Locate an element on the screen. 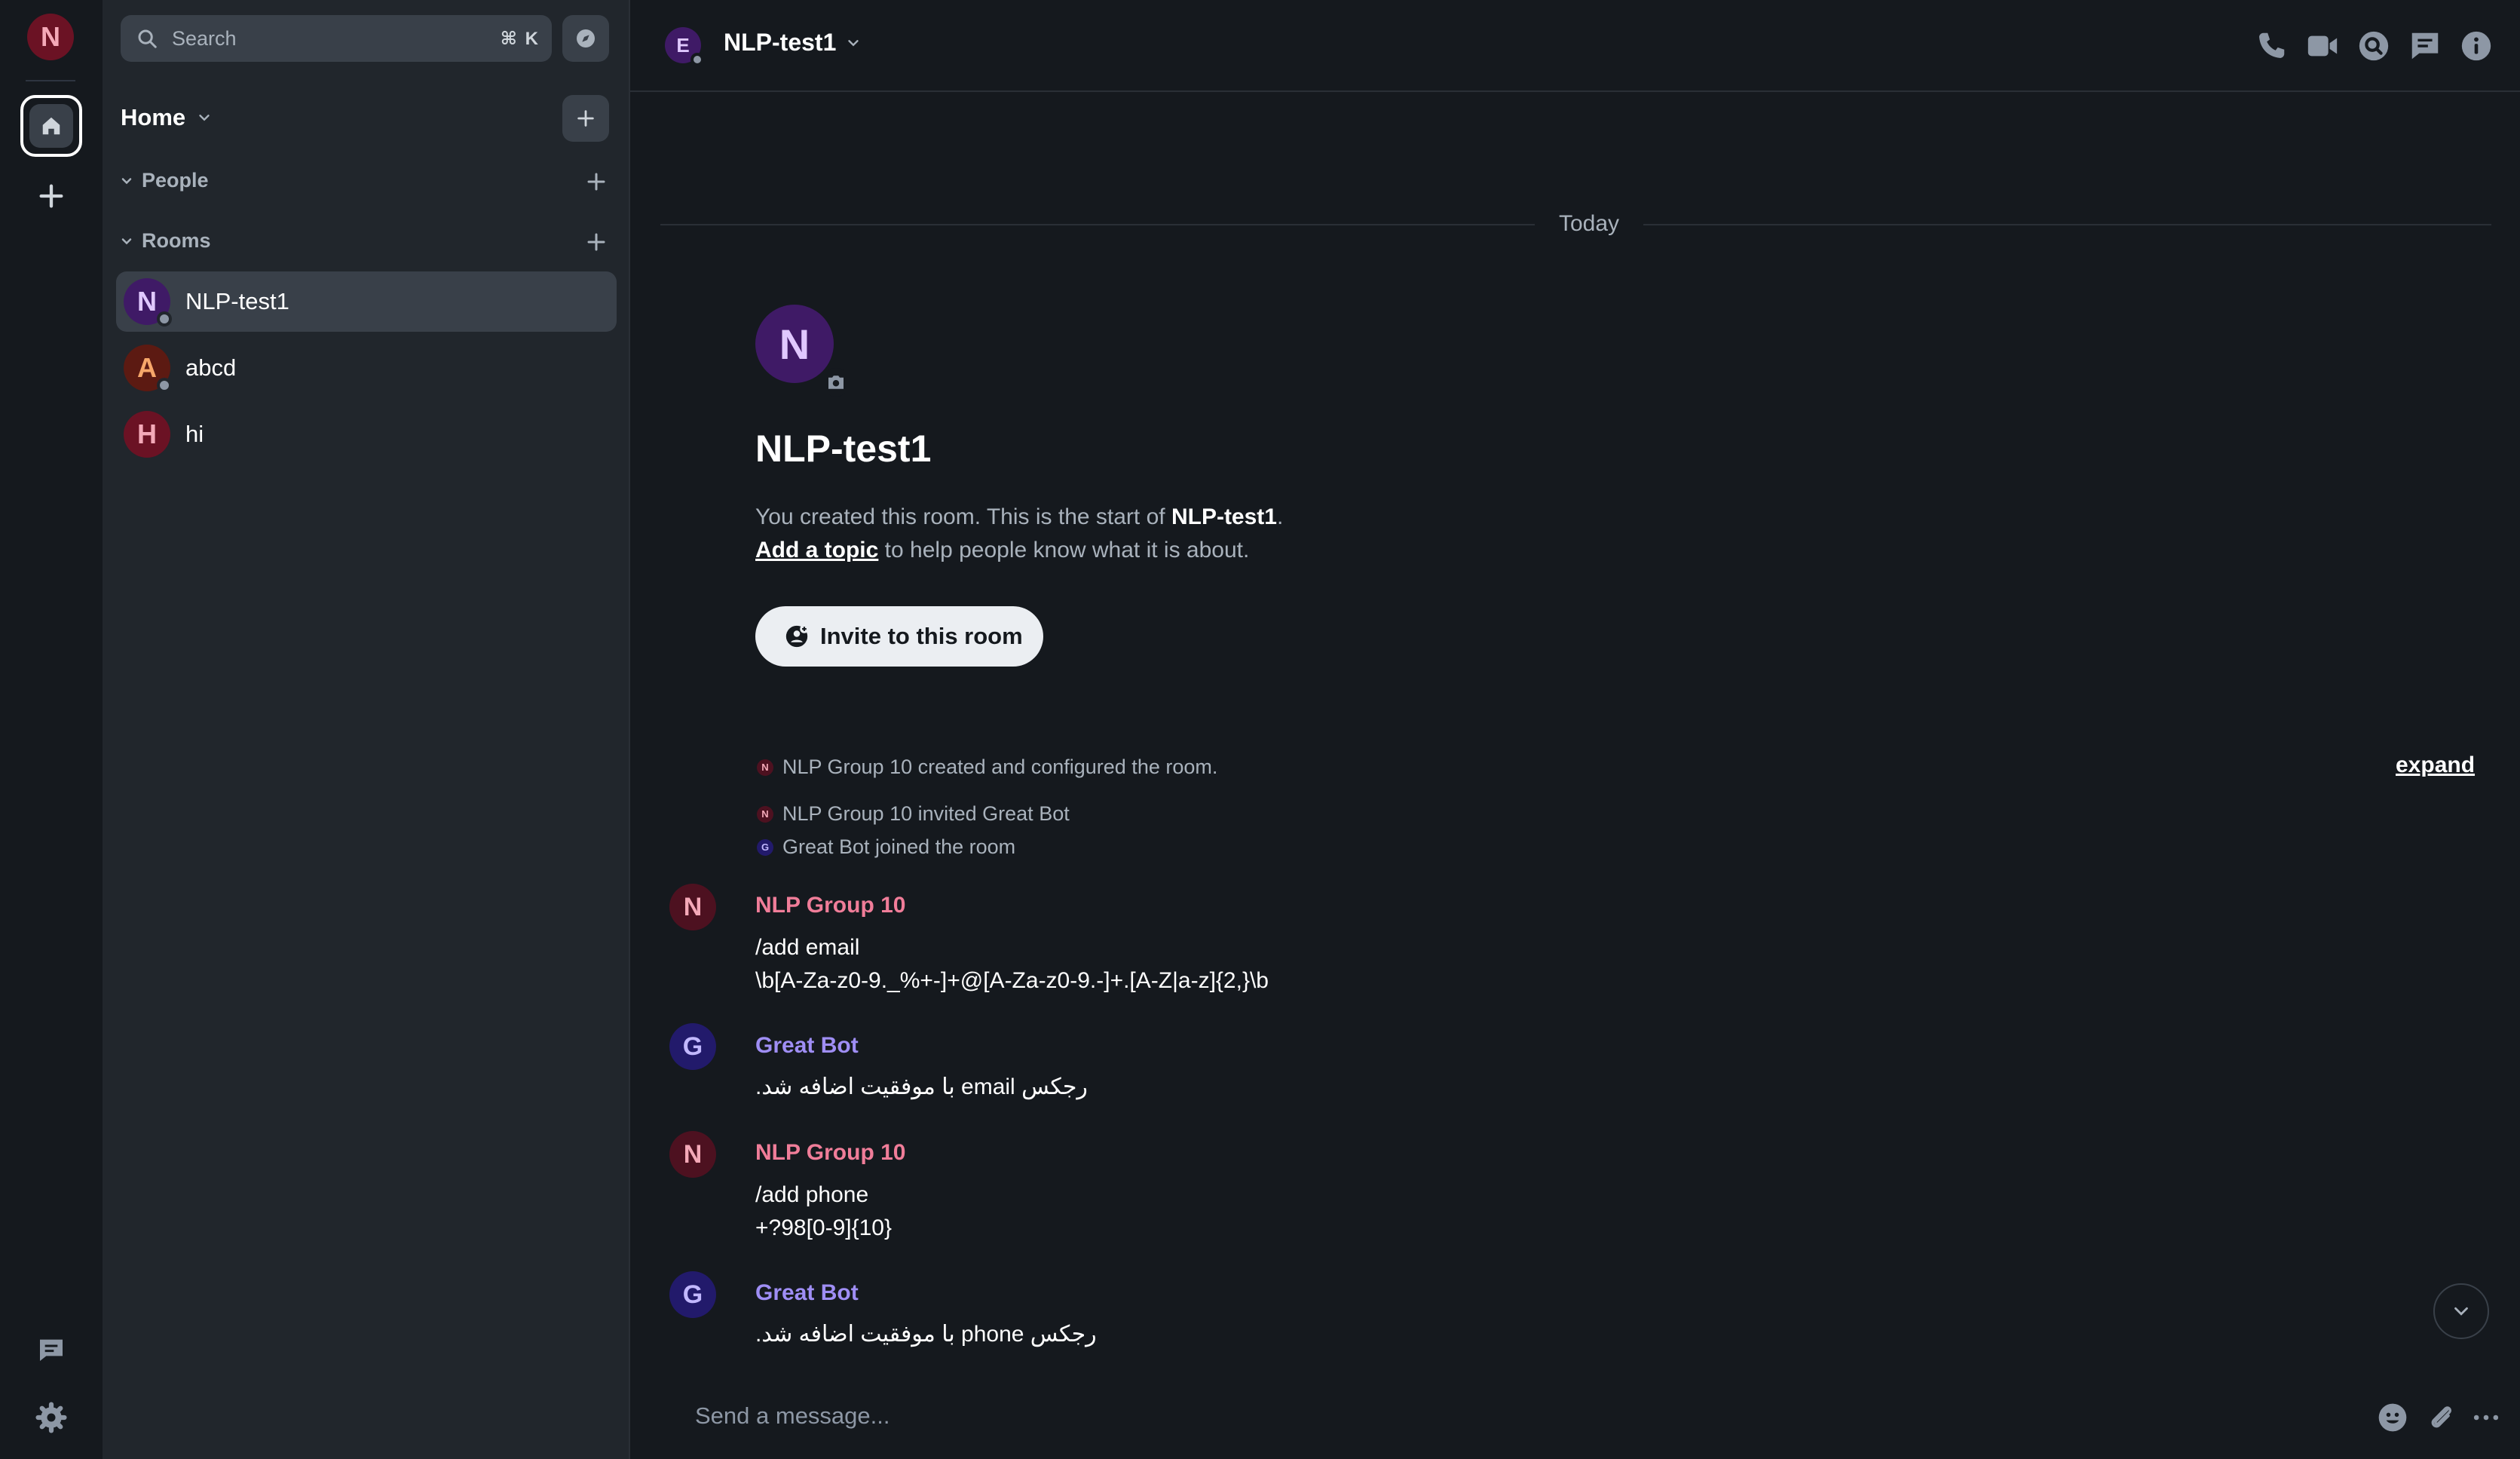 The image size is (2520, 1459). search-input: Search ⌘ K is located at coordinates (336, 38).